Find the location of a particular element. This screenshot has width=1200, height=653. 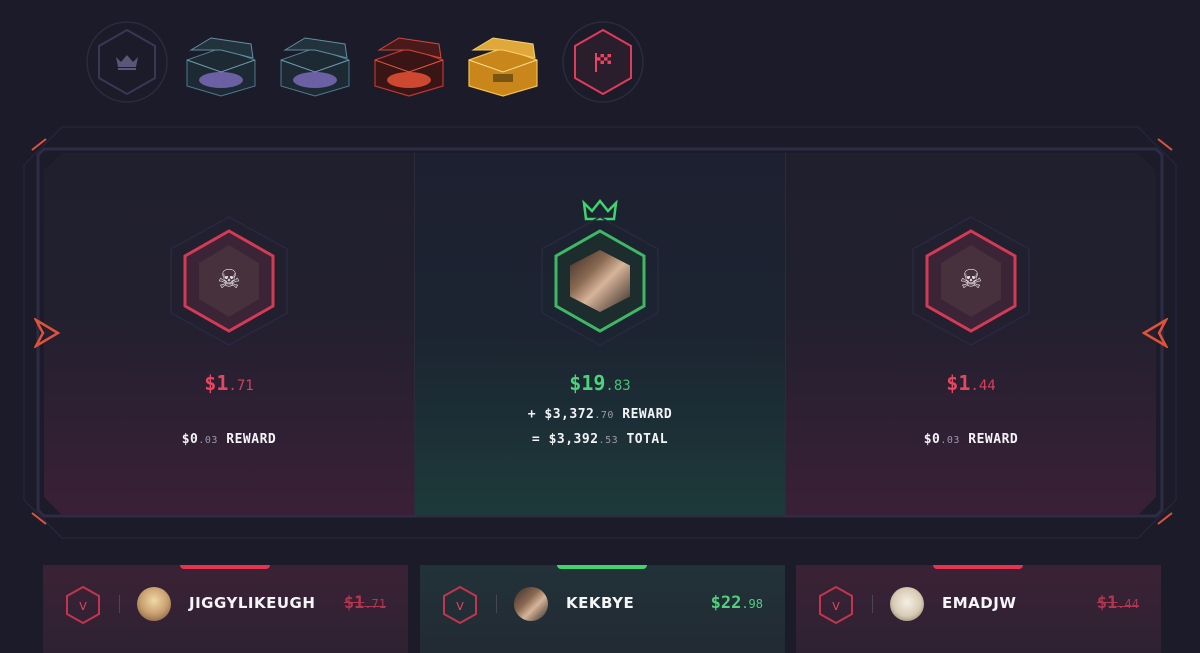

player-bar-2: V KEKBYE $22.98 is located at coordinates (602, 609).